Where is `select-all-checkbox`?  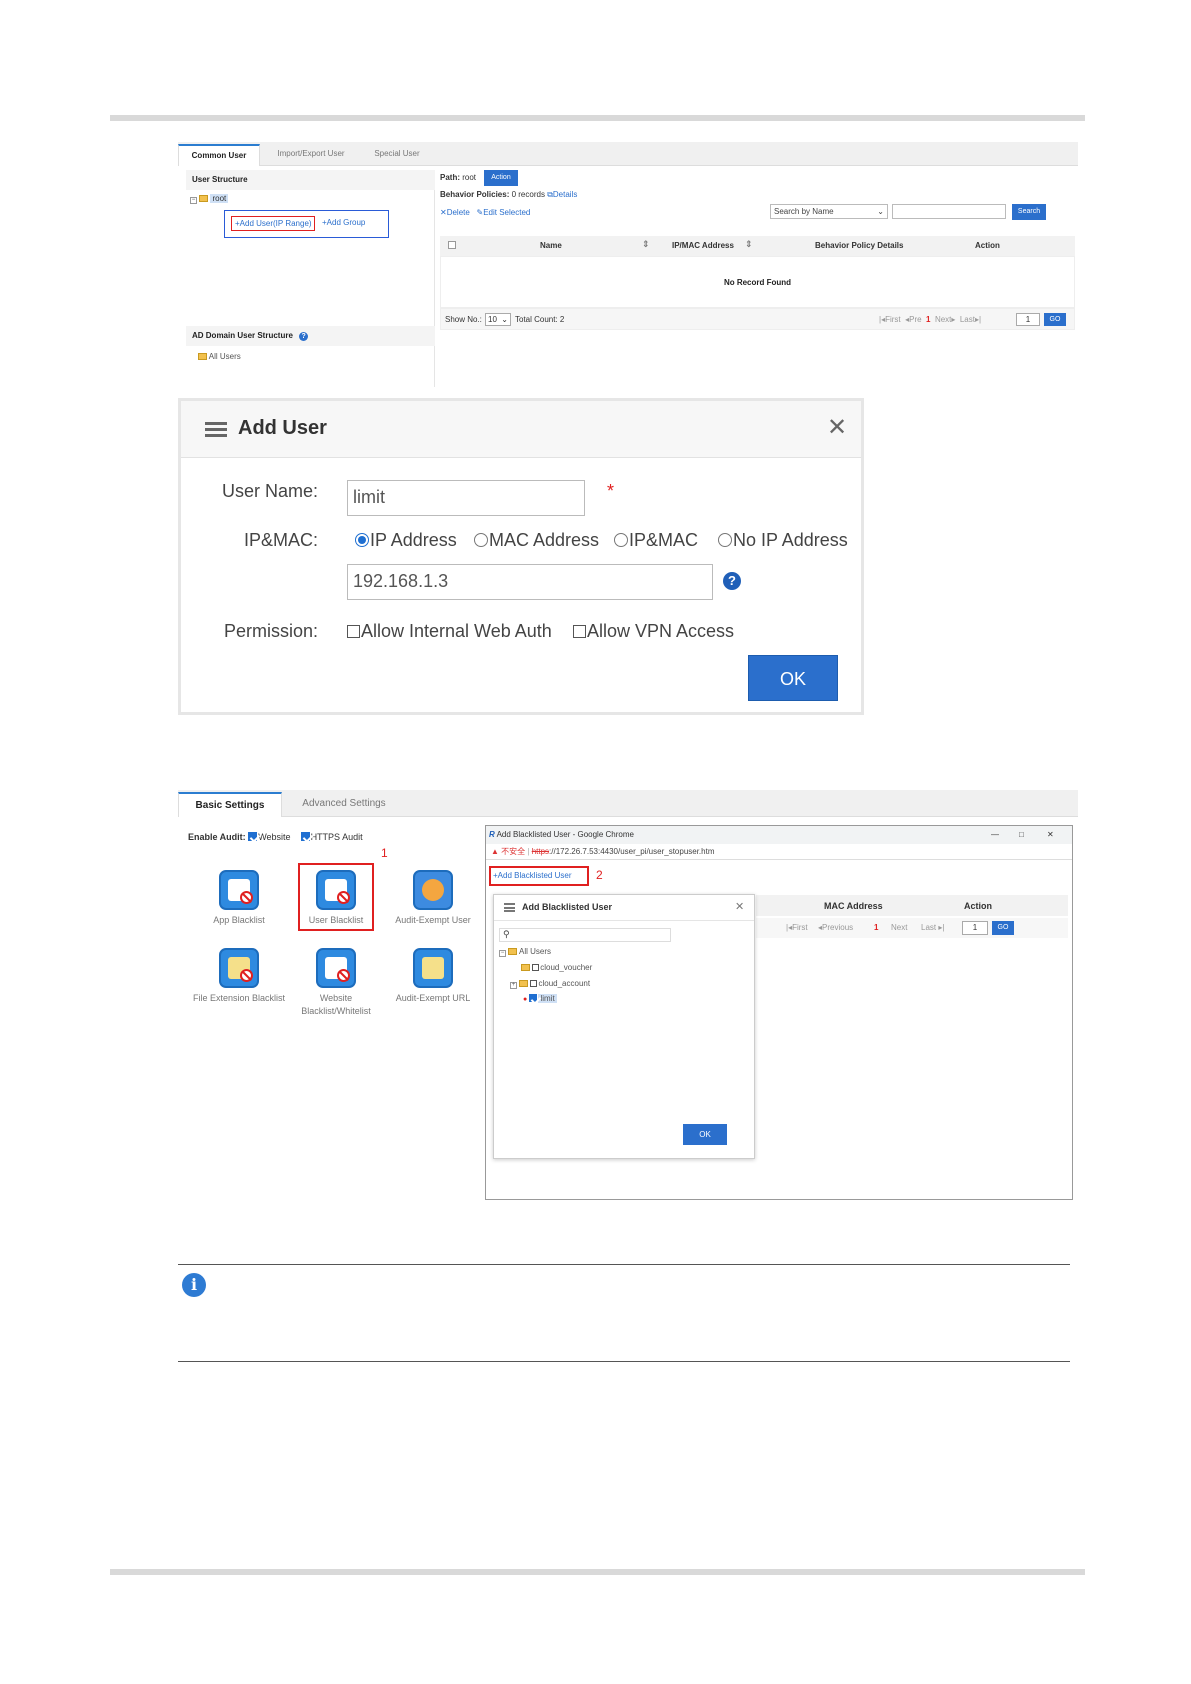 select-all-checkbox is located at coordinates (452, 245).